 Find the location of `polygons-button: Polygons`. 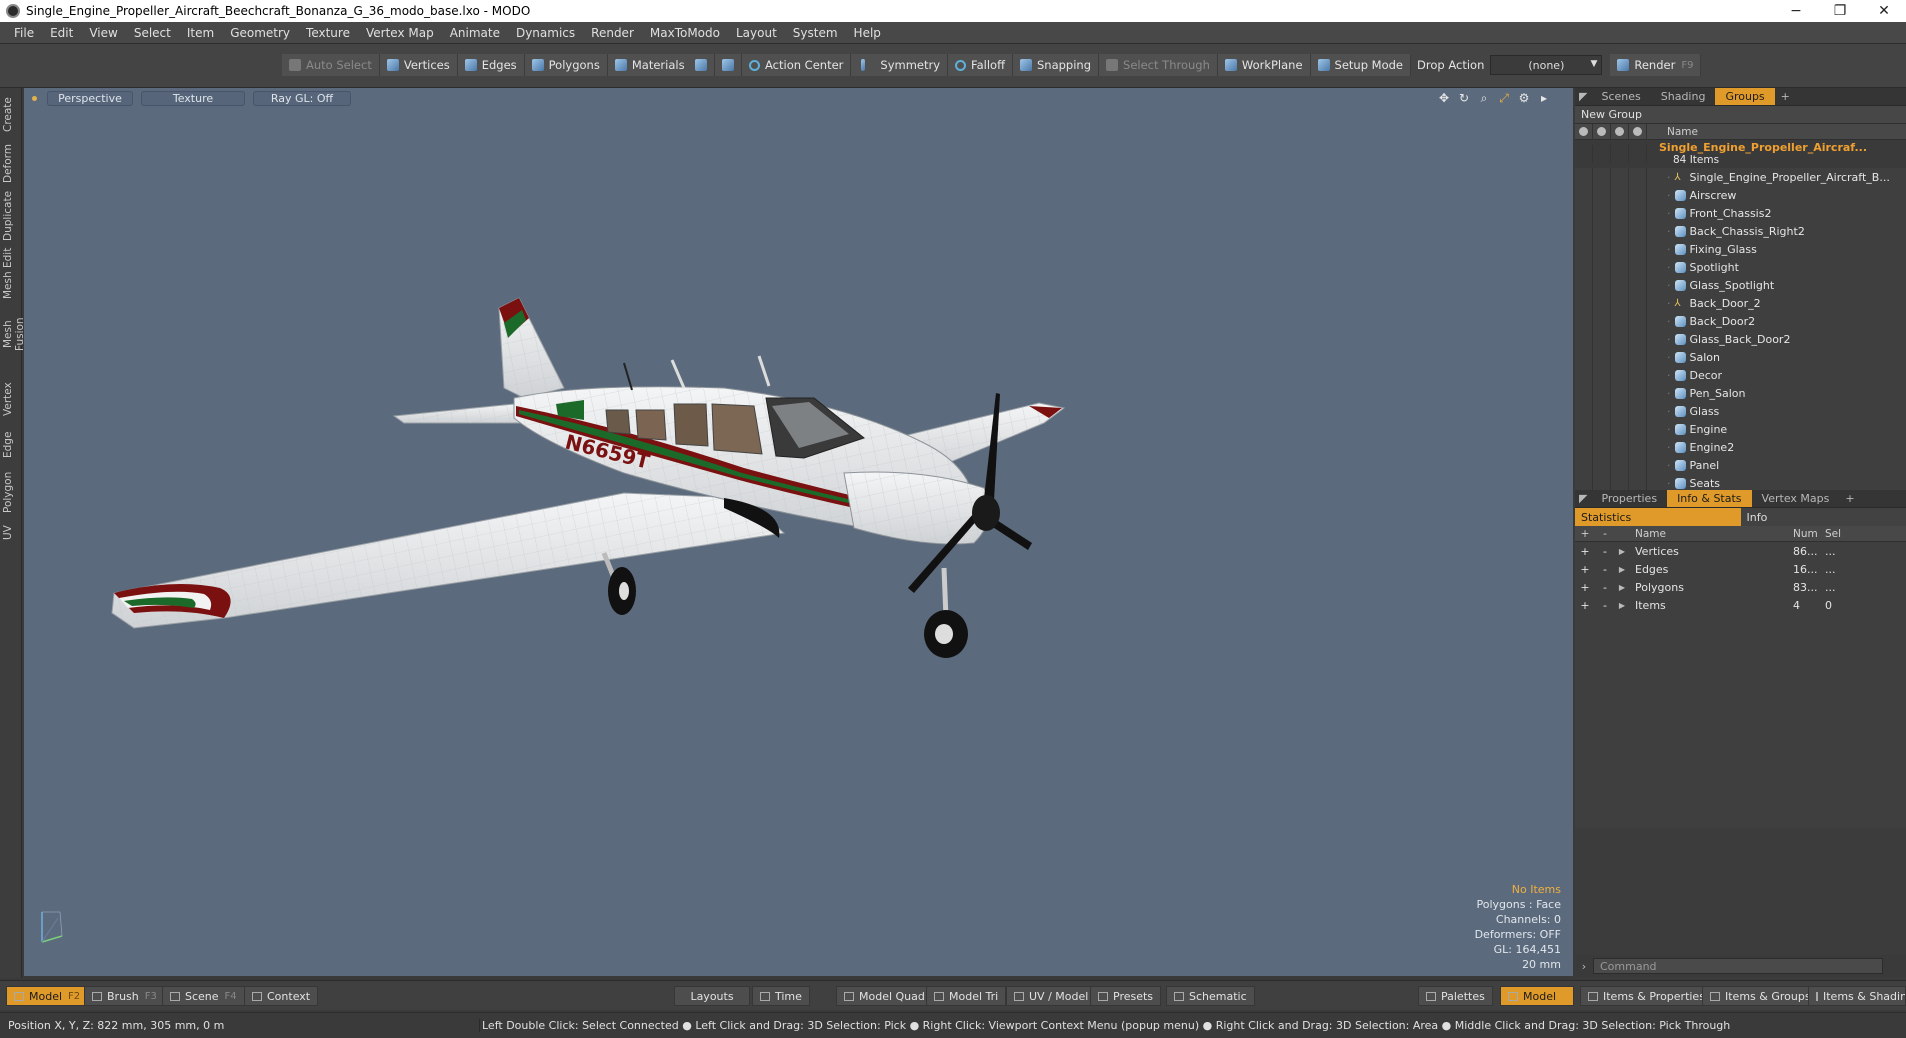

polygons-button: Polygons is located at coordinates (566, 65).